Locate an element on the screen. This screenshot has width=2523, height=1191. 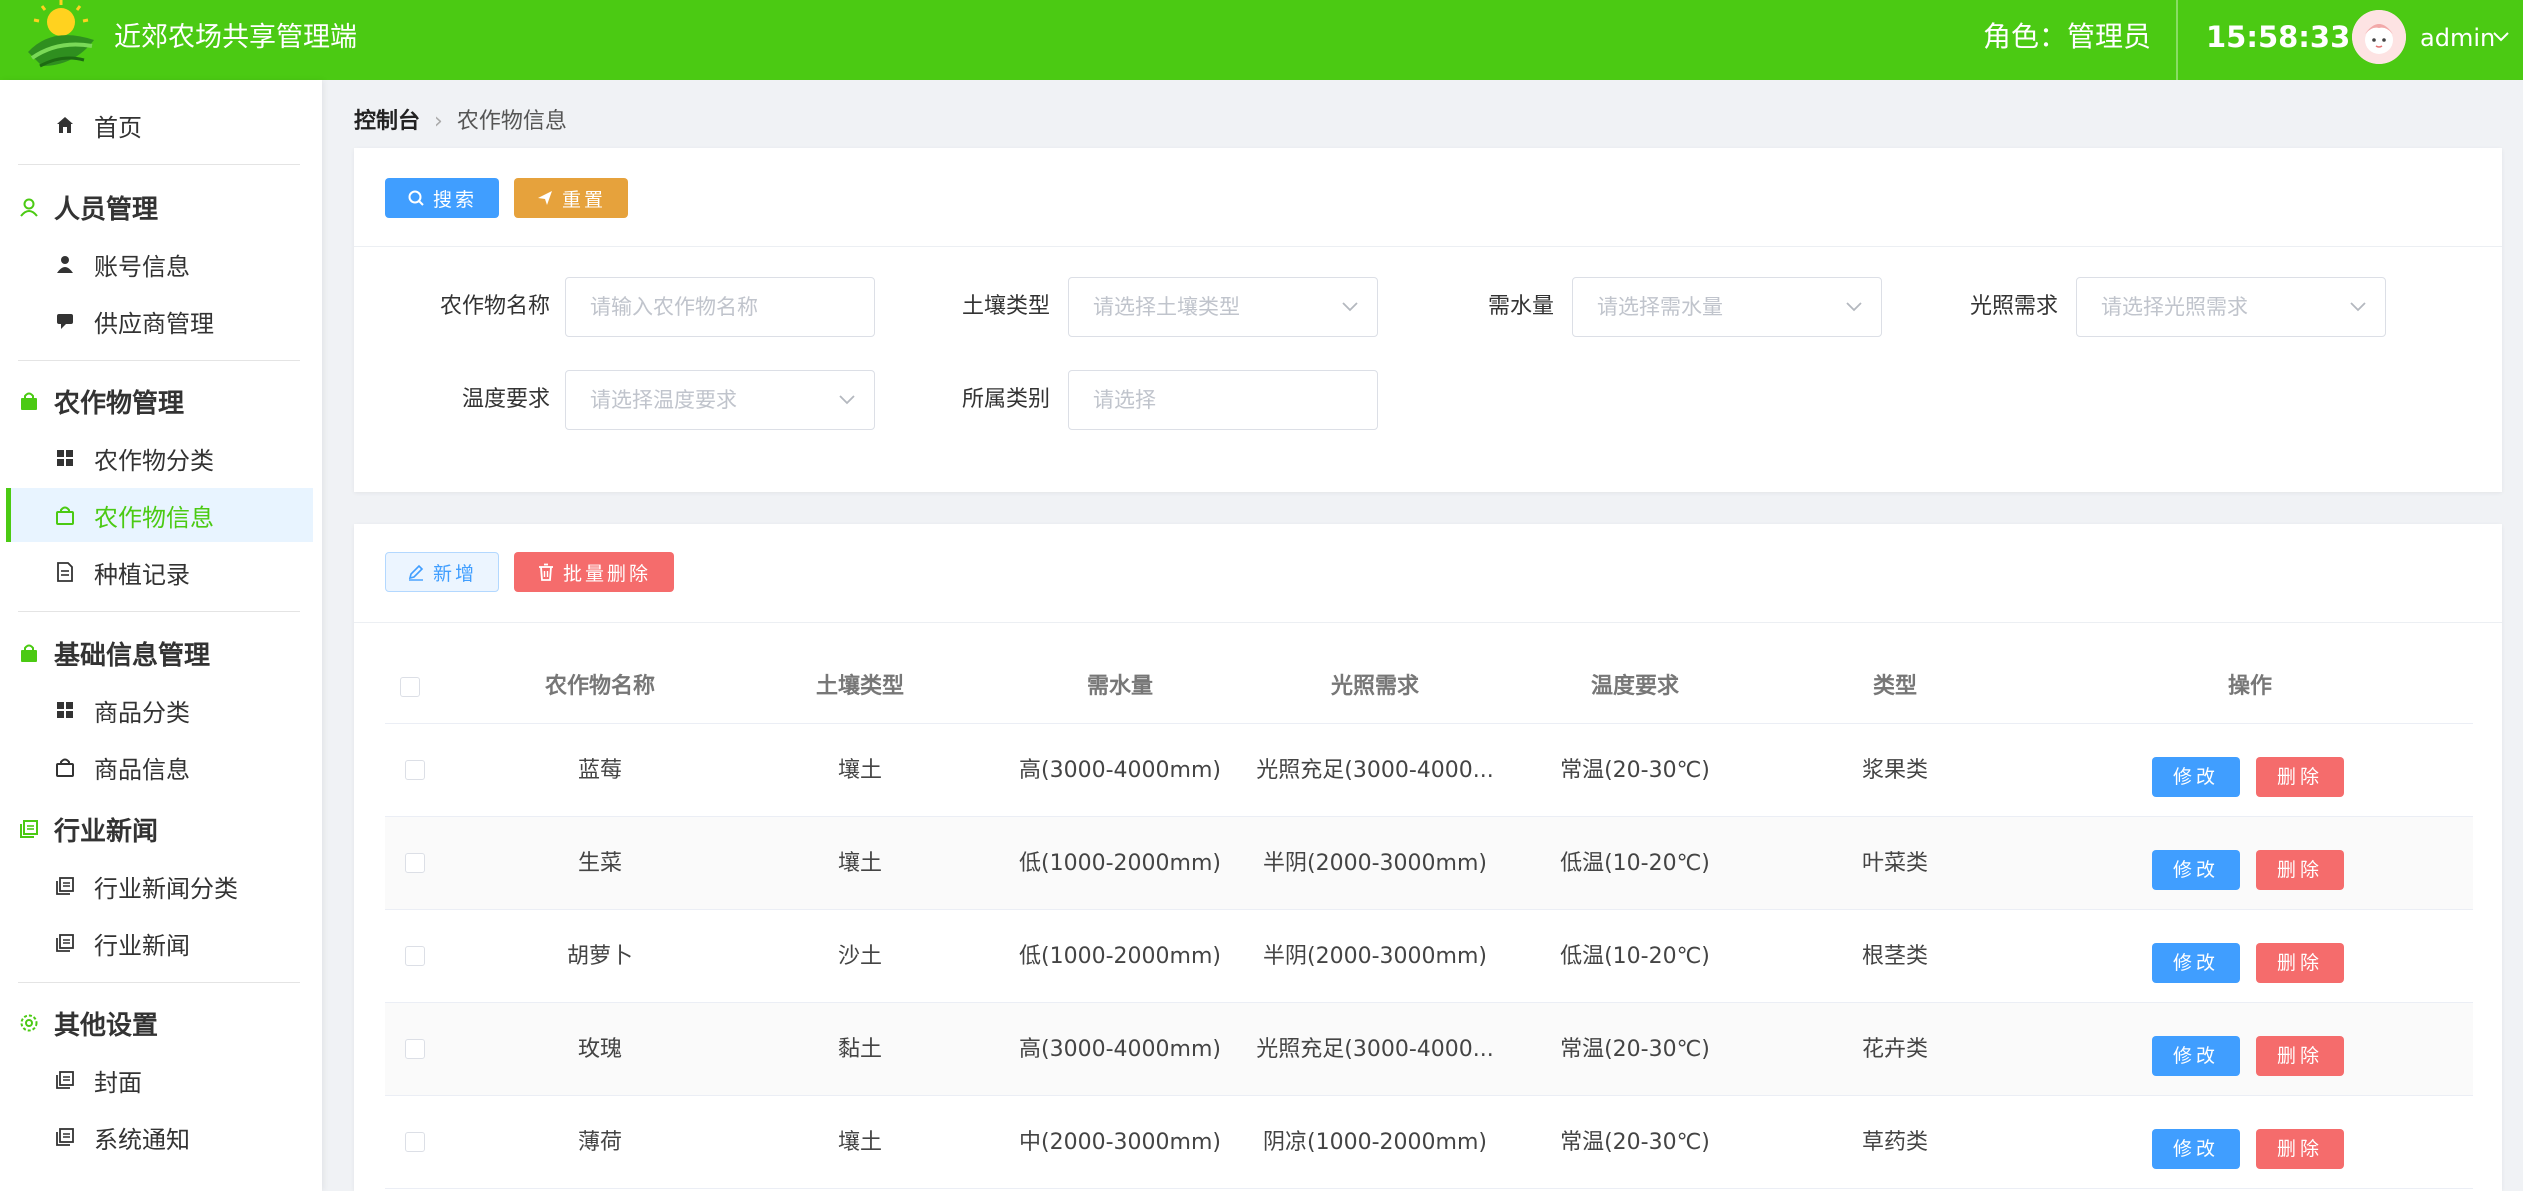
soil-type-select: 请选择土壤类型 is located at coordinates (1223, 307).